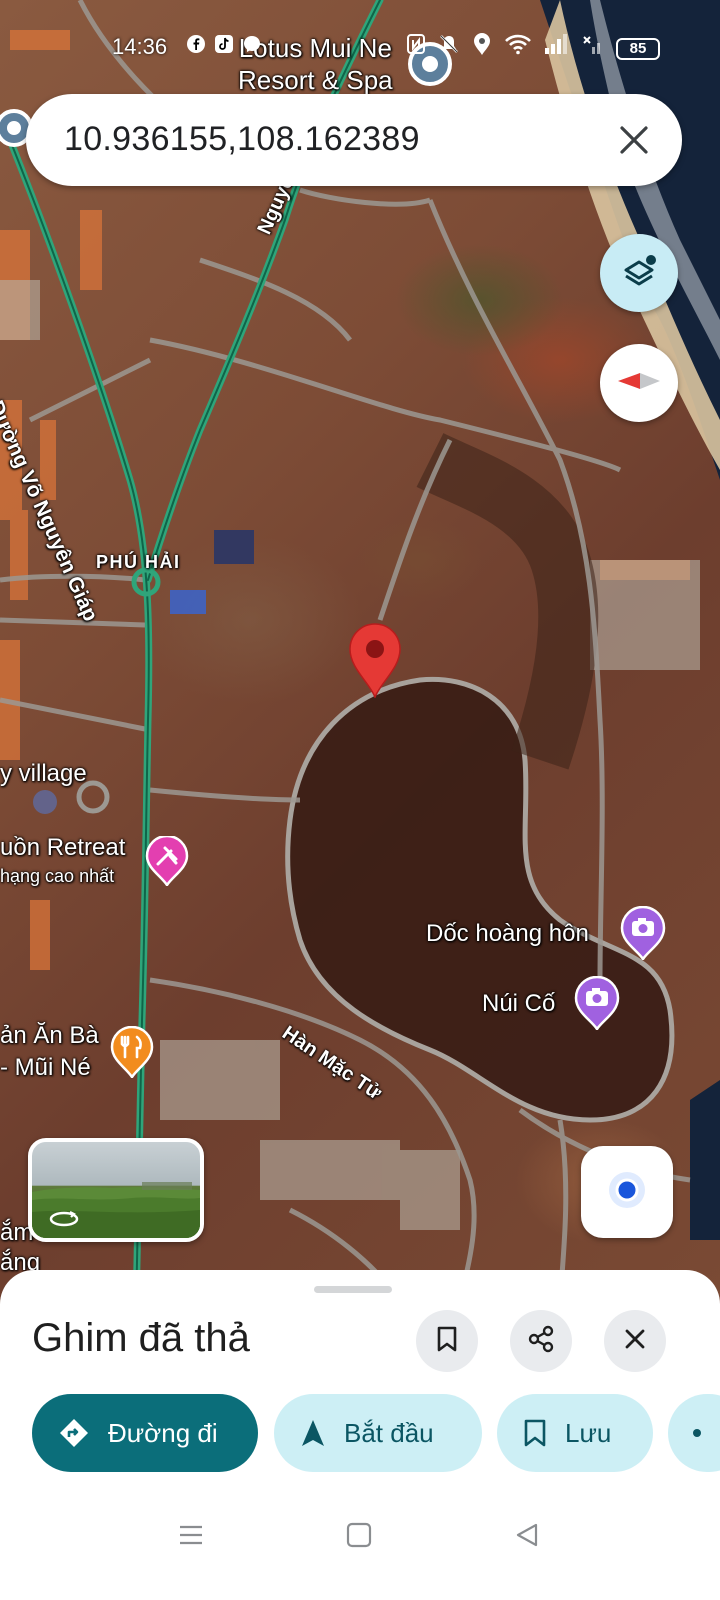  I want to click on tiktok-icon, so click(224, 46).